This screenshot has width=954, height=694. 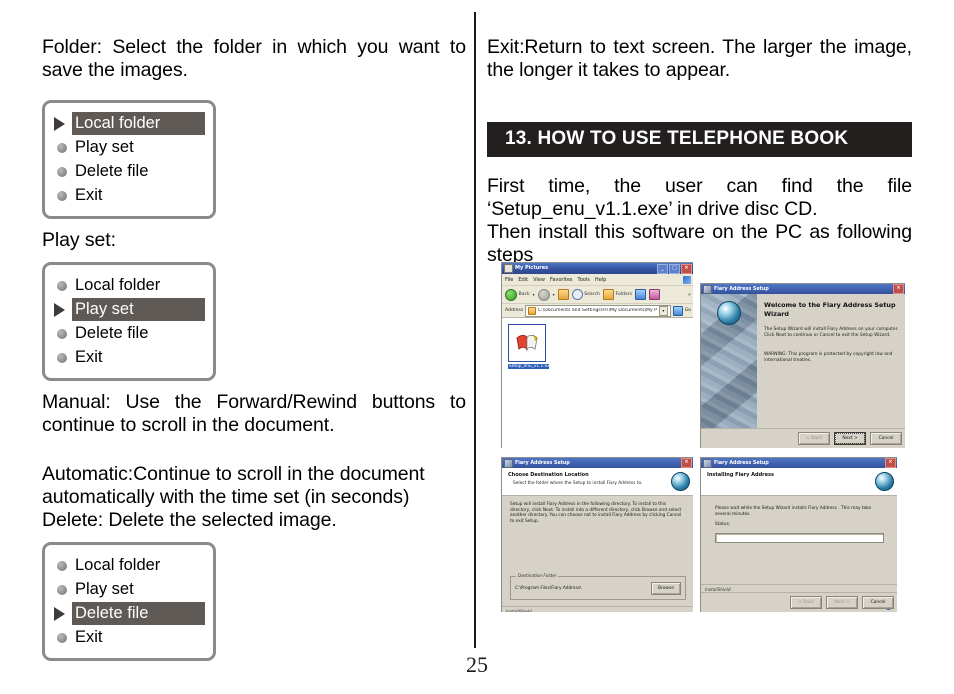 I want to click on menu-tools: Tools, so click(x=584, y=280).